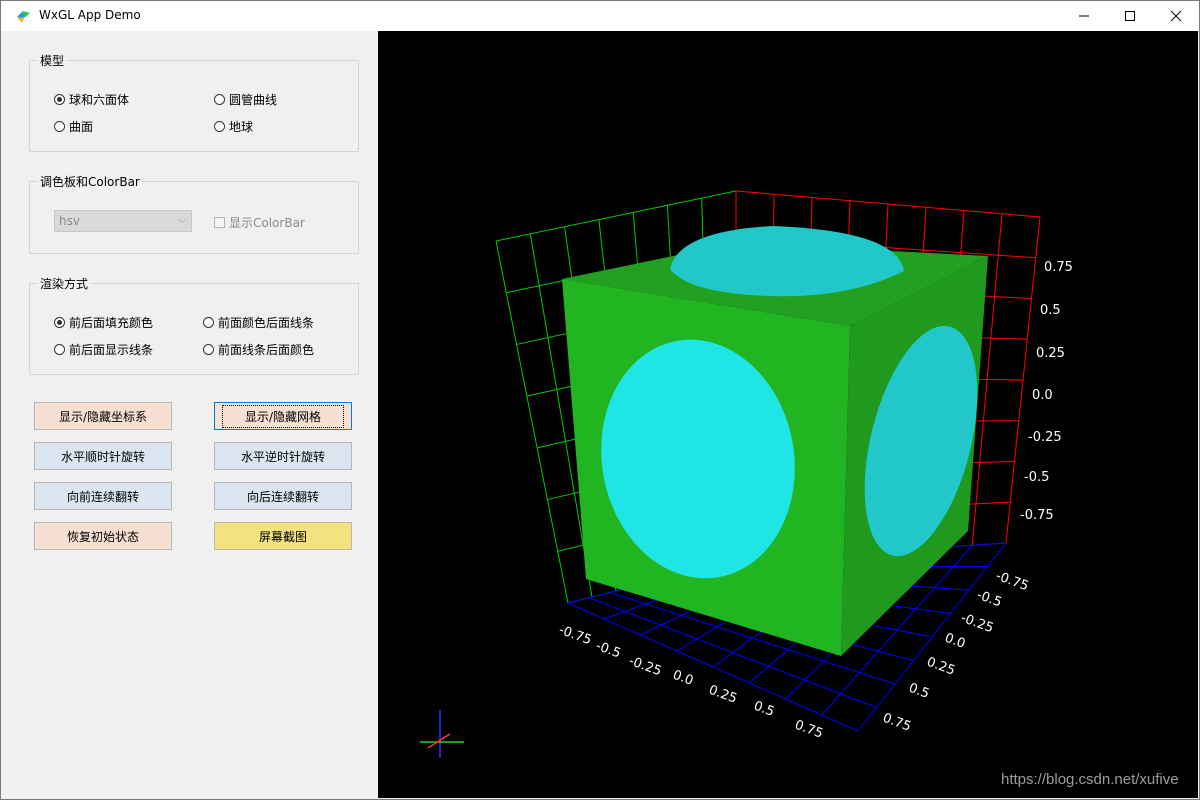 The height and width of the screenshot is (800, 1200). I want to click on model-group: 模型 球和六面体 圆管曲线 曲面 地球, so click(194, 102).